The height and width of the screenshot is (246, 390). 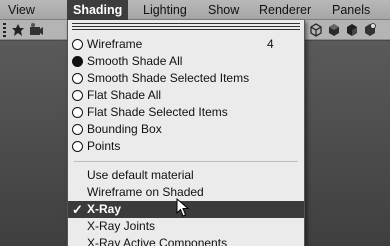 I want to click on camera-icon, so click(x=18, y=30).